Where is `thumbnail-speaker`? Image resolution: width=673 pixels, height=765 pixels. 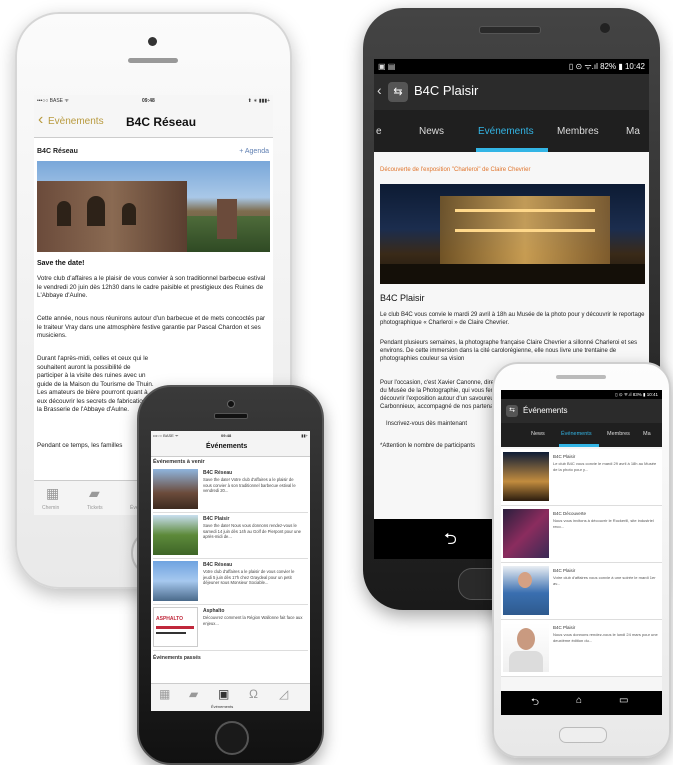
thumbnail-speaker is located at coordinates (526, 590).